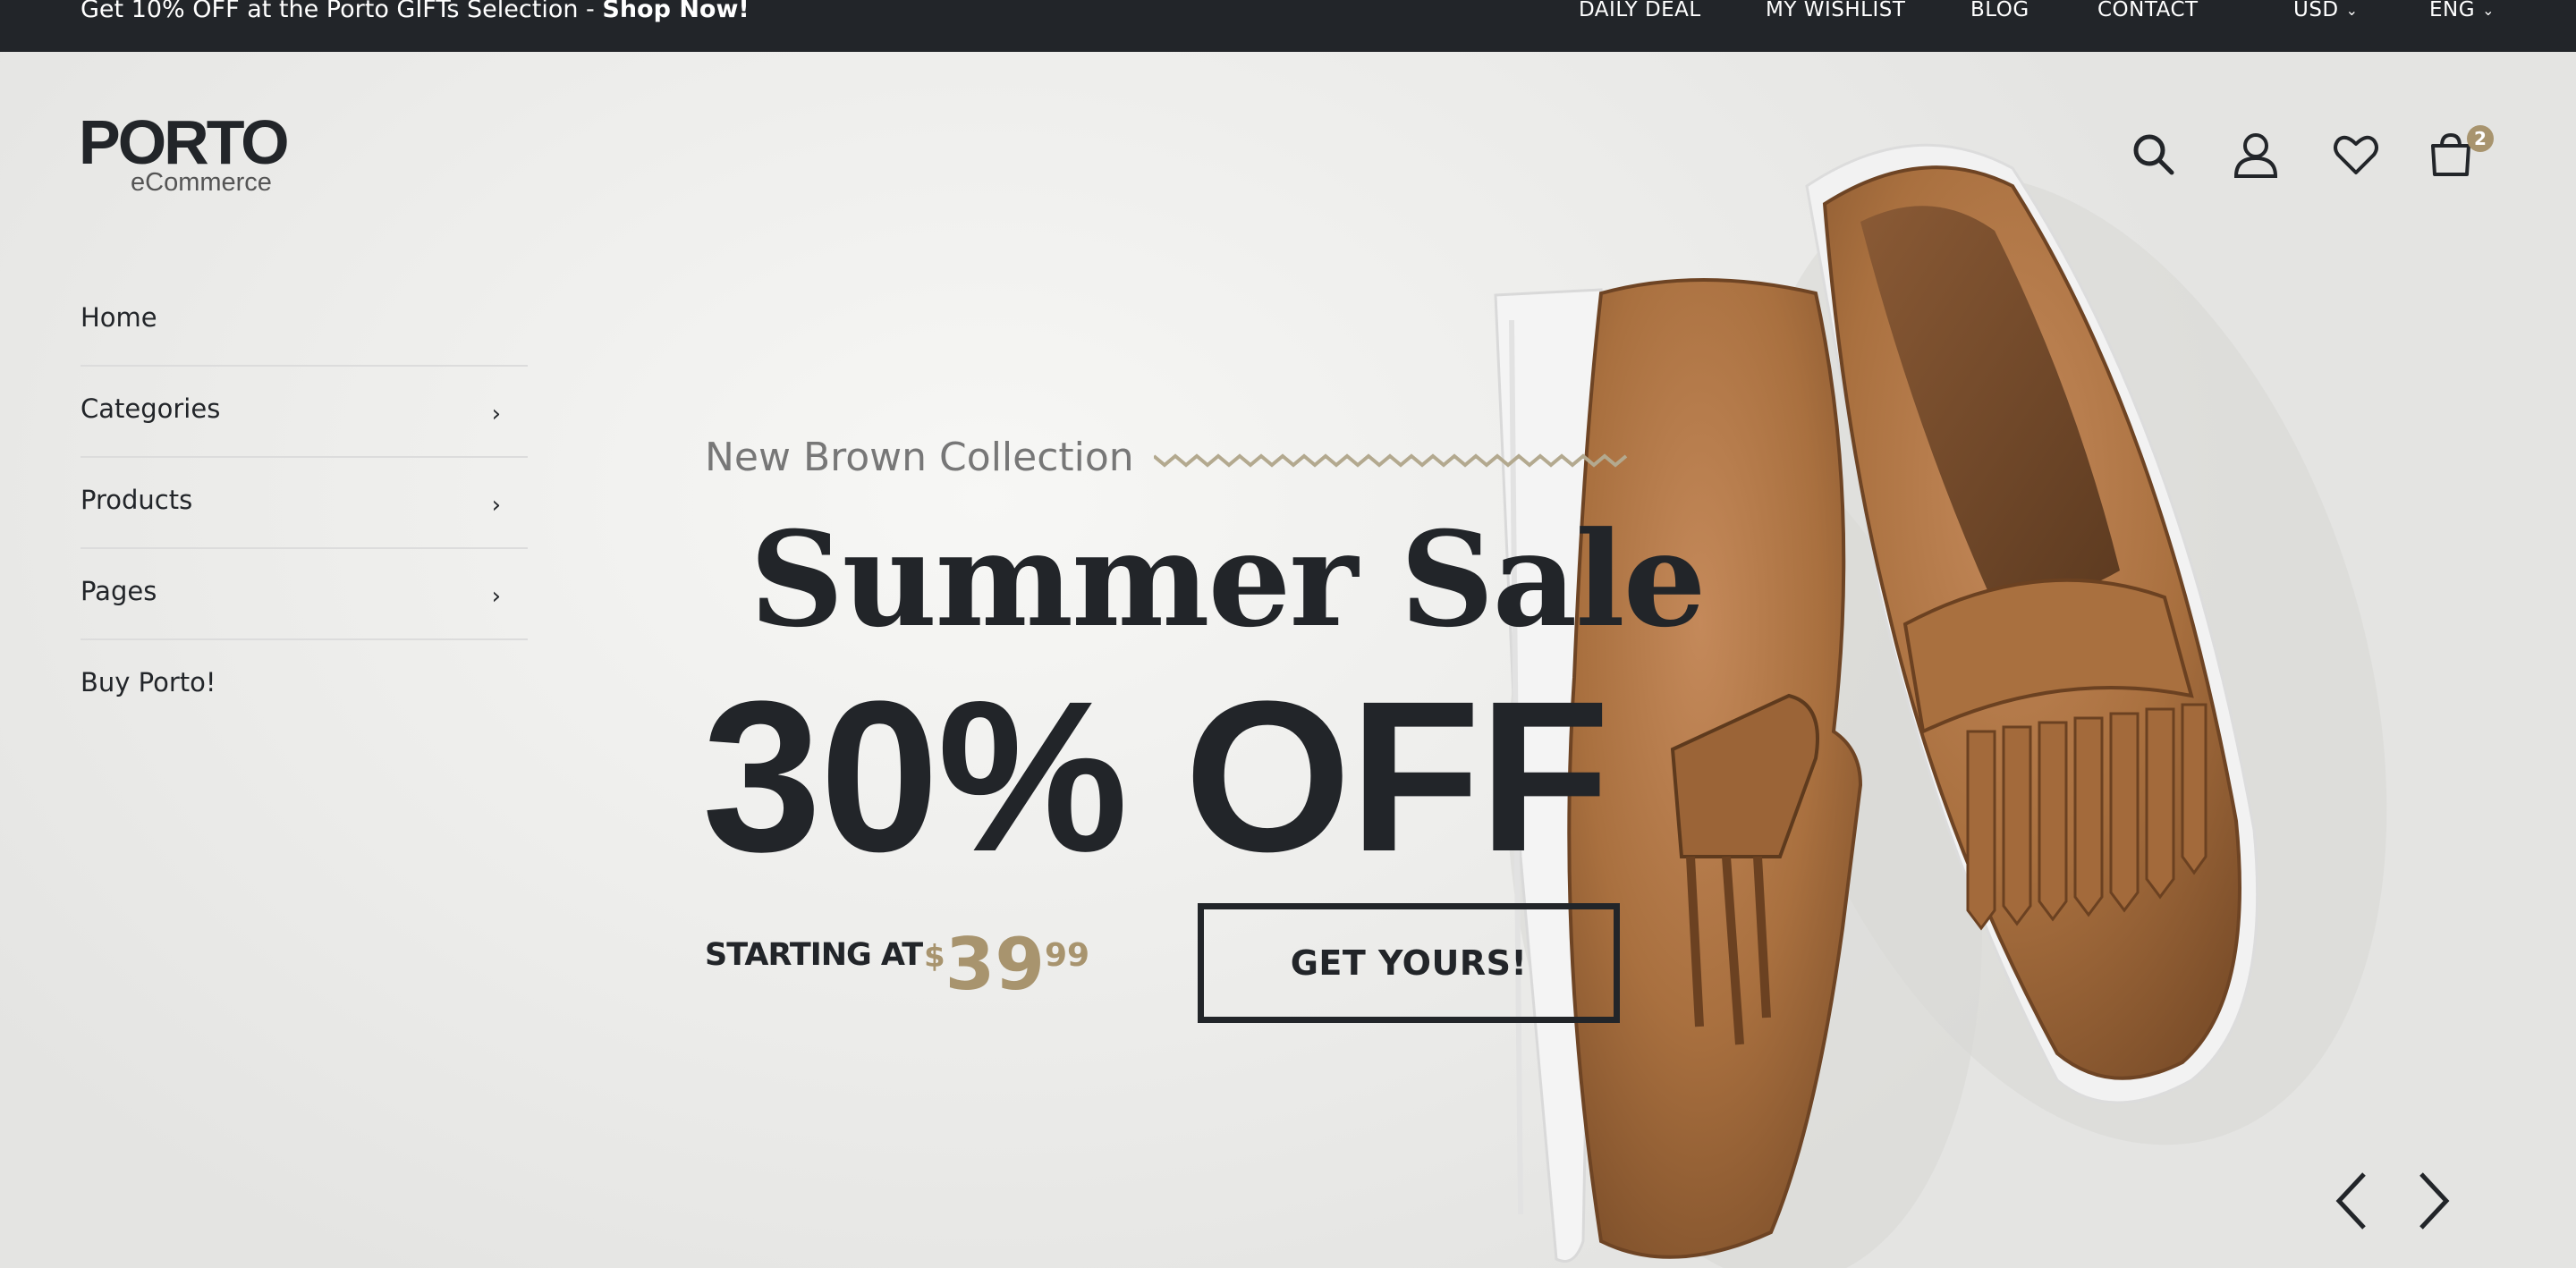 The width and height of the screenshot is (2576, 1268). Describe the element at coordinates (201, 182) in the screenshot. I see `logo-tagline: eCommerce` at that location.